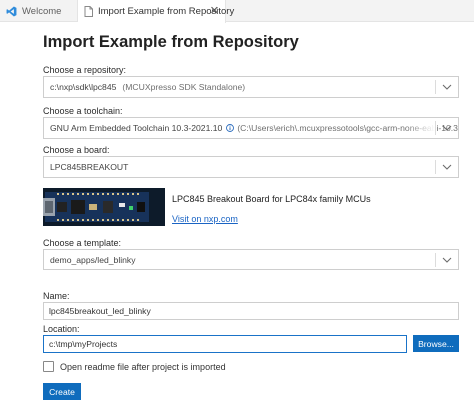 This screenshot has height=408, width=474. I want to click on template-select: demo_apps/led_blinky, so click(251, 259).